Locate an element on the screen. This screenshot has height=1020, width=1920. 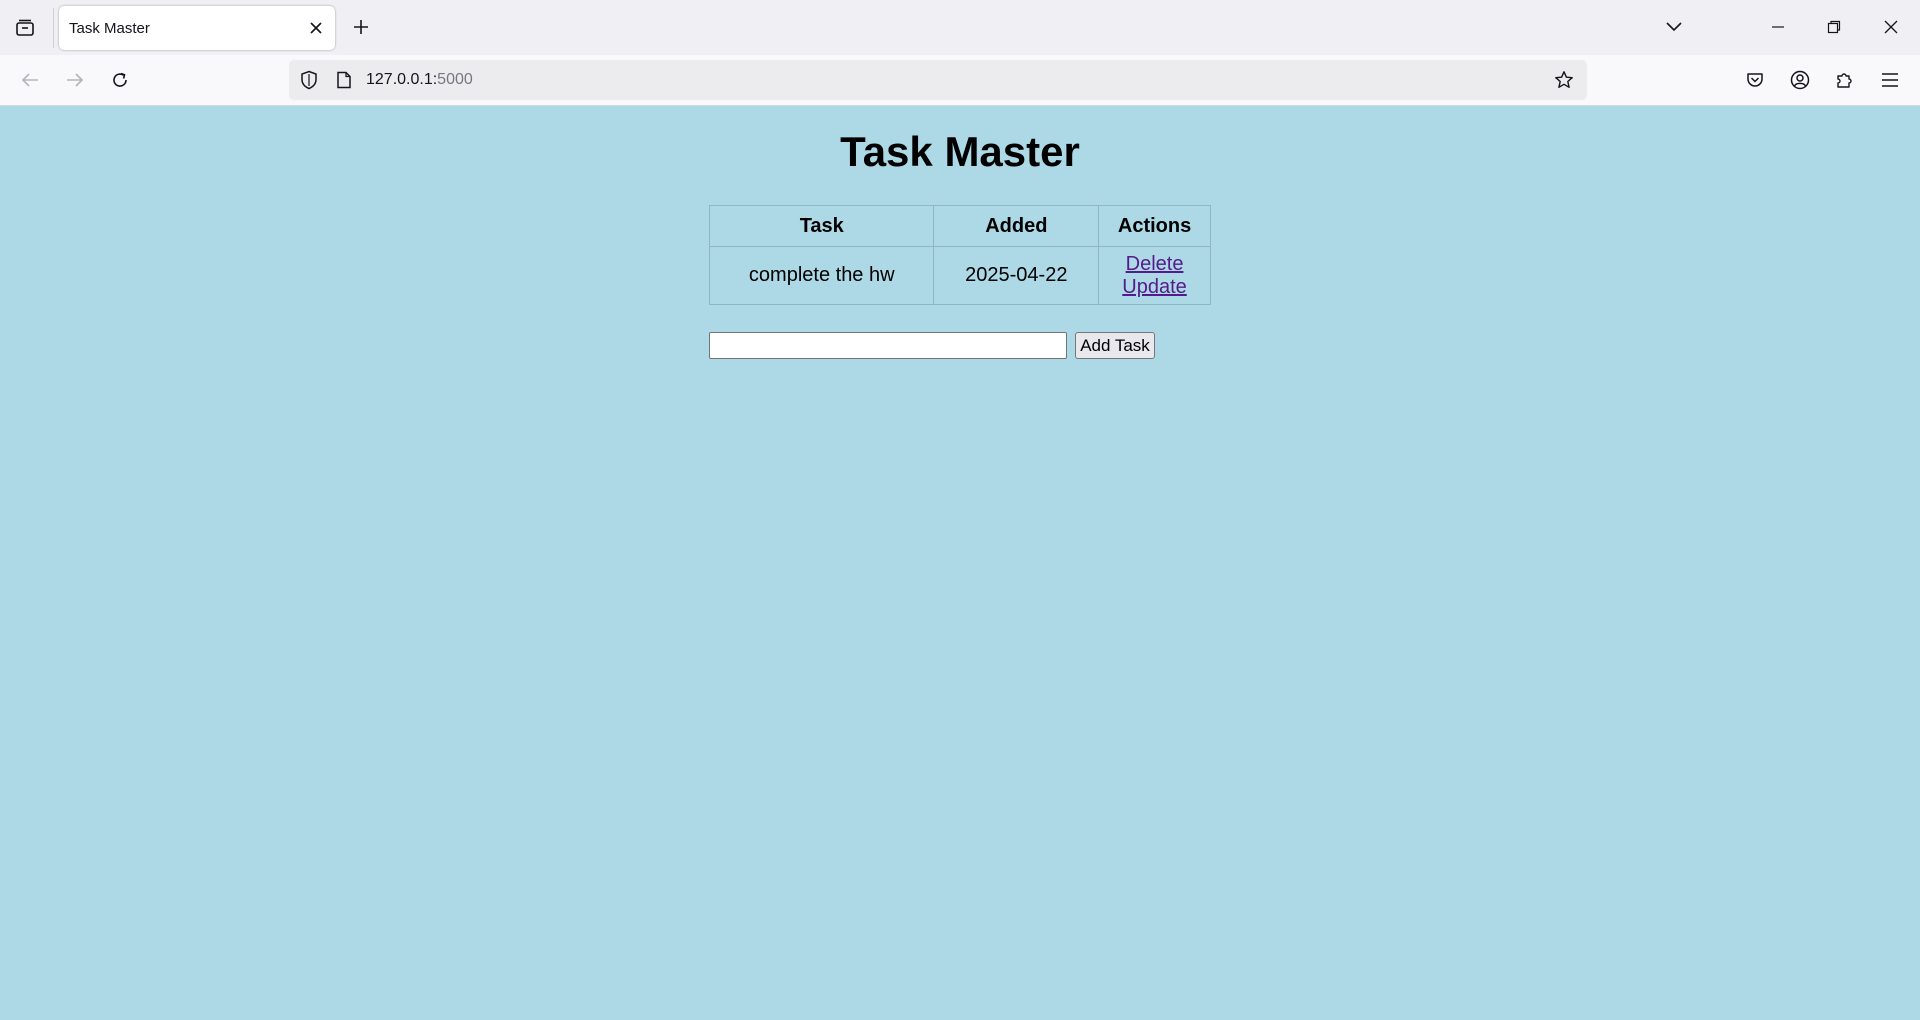
tab-list-icon is located at coordinates (25, 27).